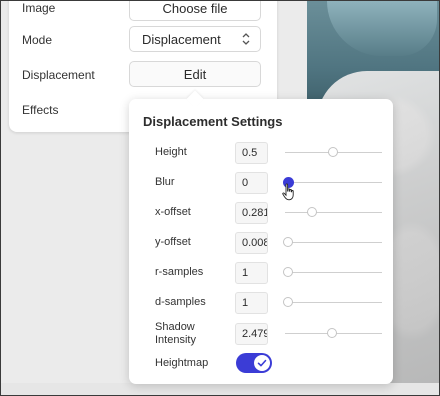  Describe the element at coordinates (39, 8) in the screenshot. I see `image-label: Image` at that location.